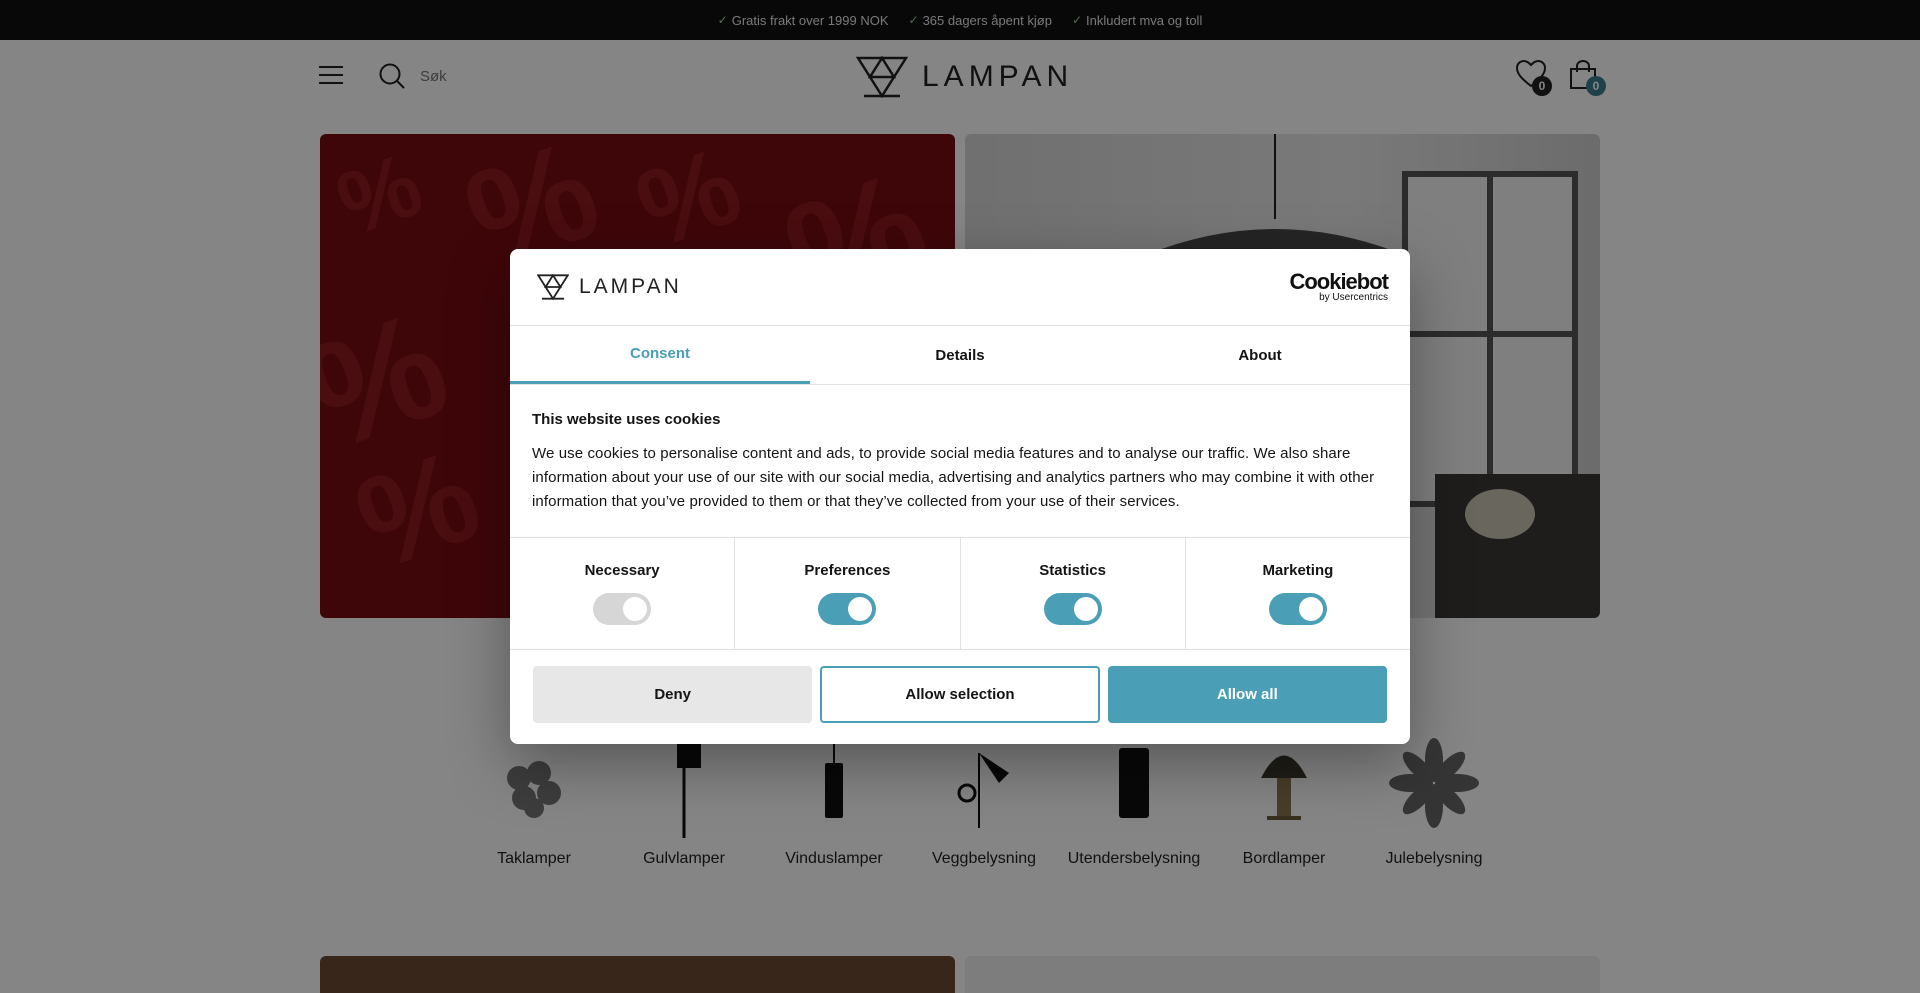 This screenshot has width=1920, height=993. I want to click on allow-all-button: Allow all, so click(1247, 694).